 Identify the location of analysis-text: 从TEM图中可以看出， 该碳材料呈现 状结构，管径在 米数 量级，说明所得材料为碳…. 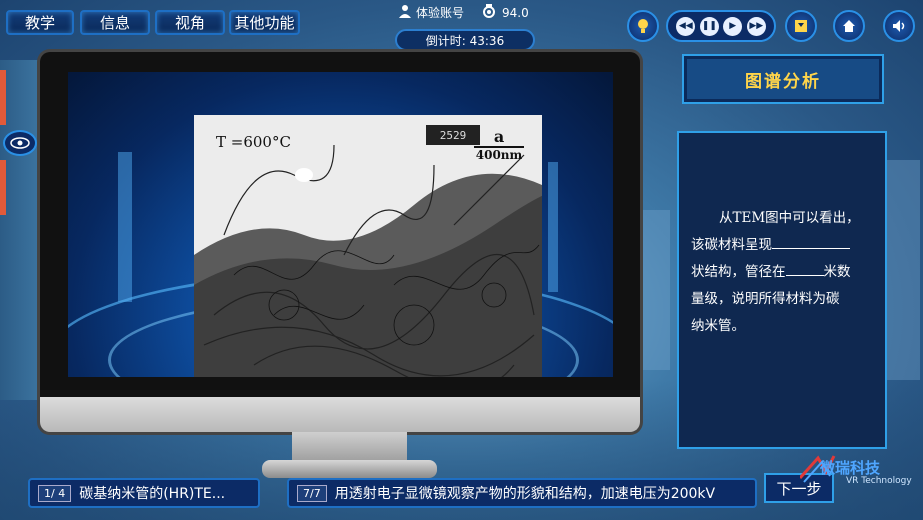
(784, 272).